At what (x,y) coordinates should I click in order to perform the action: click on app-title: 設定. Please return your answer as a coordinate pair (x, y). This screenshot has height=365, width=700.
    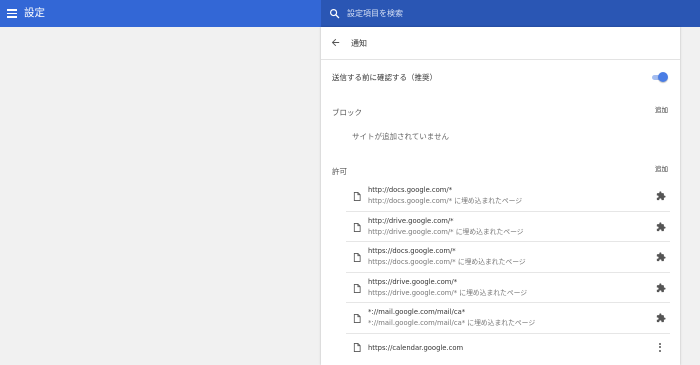
    Looking at the image, I should click on (34, 13).